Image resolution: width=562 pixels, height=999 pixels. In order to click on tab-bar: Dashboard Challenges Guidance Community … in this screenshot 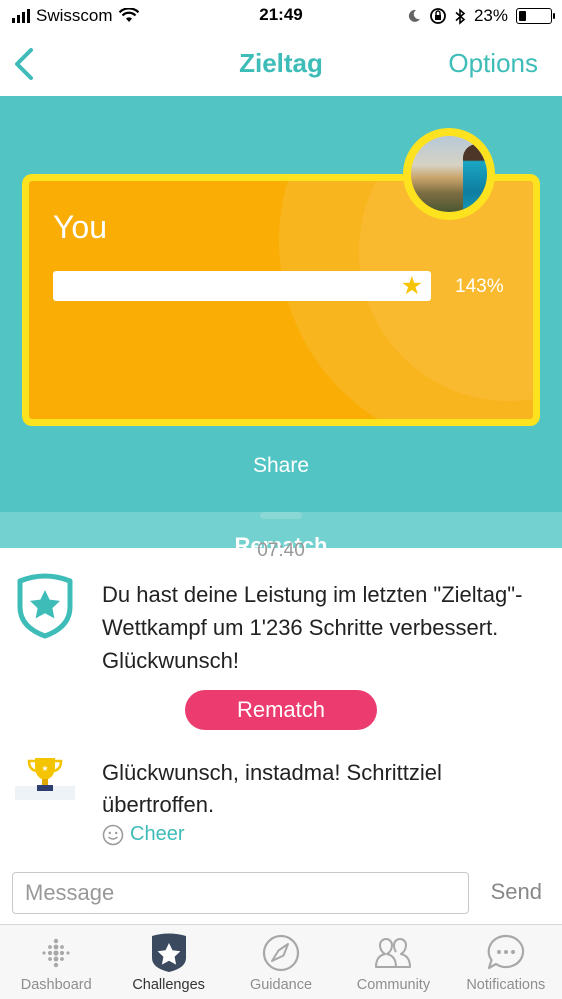, I will do `click(281, 961)`.